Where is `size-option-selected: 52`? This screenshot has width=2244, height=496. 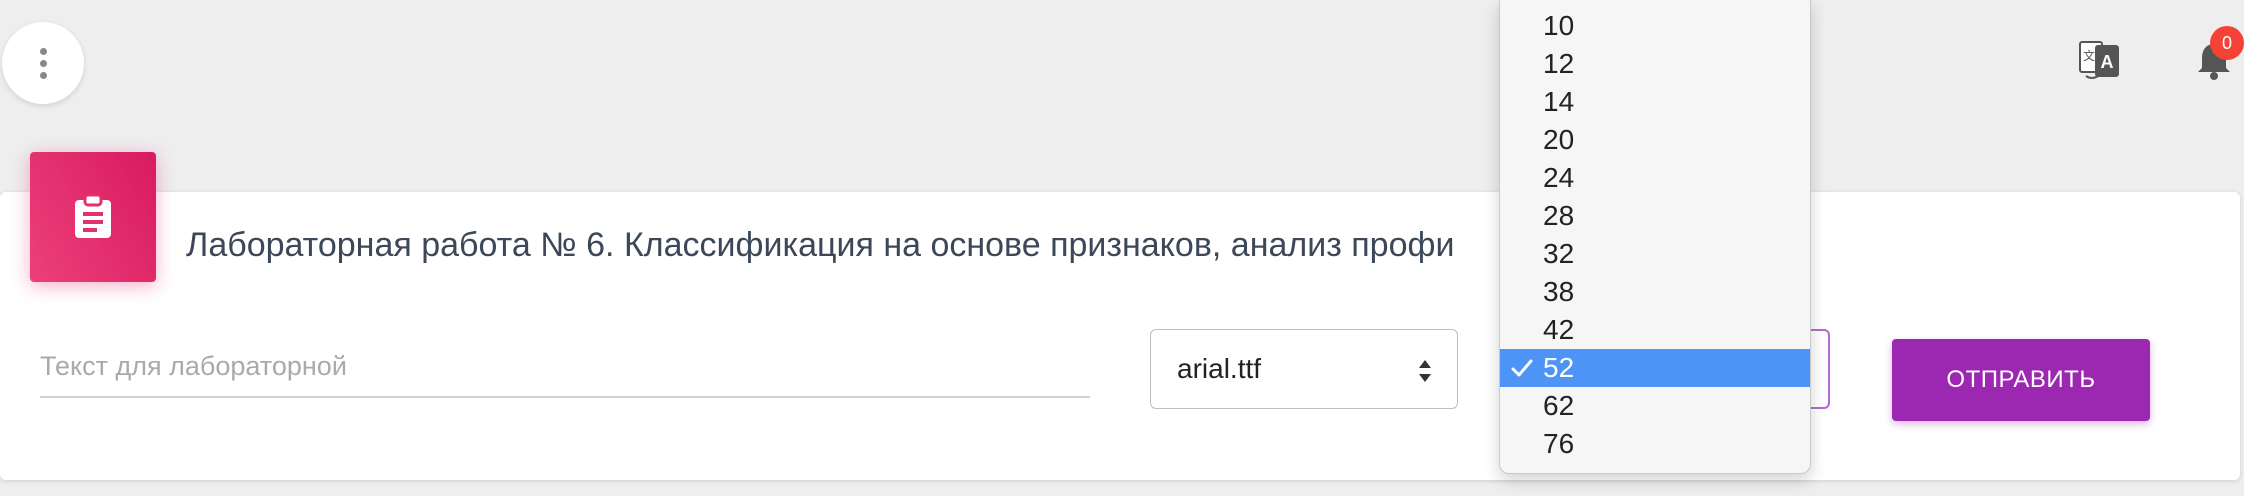
size-option-selected: 52 is located at coordinates (1655, 368).